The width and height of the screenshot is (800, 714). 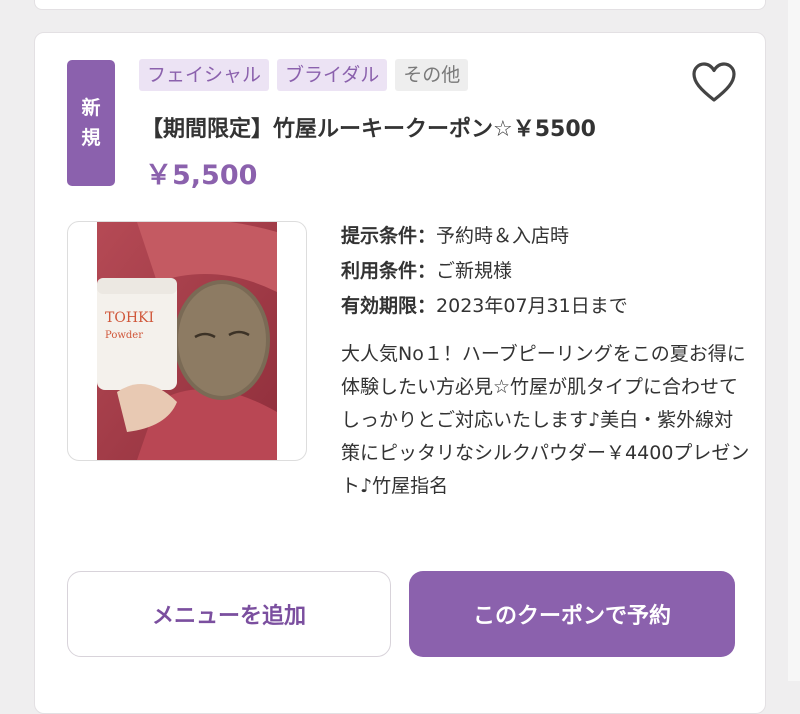 What do you see at coordinates (91, 138) in the screenshot?
I see `new-badge-char-2: 規` at bounding box center [91, 138].